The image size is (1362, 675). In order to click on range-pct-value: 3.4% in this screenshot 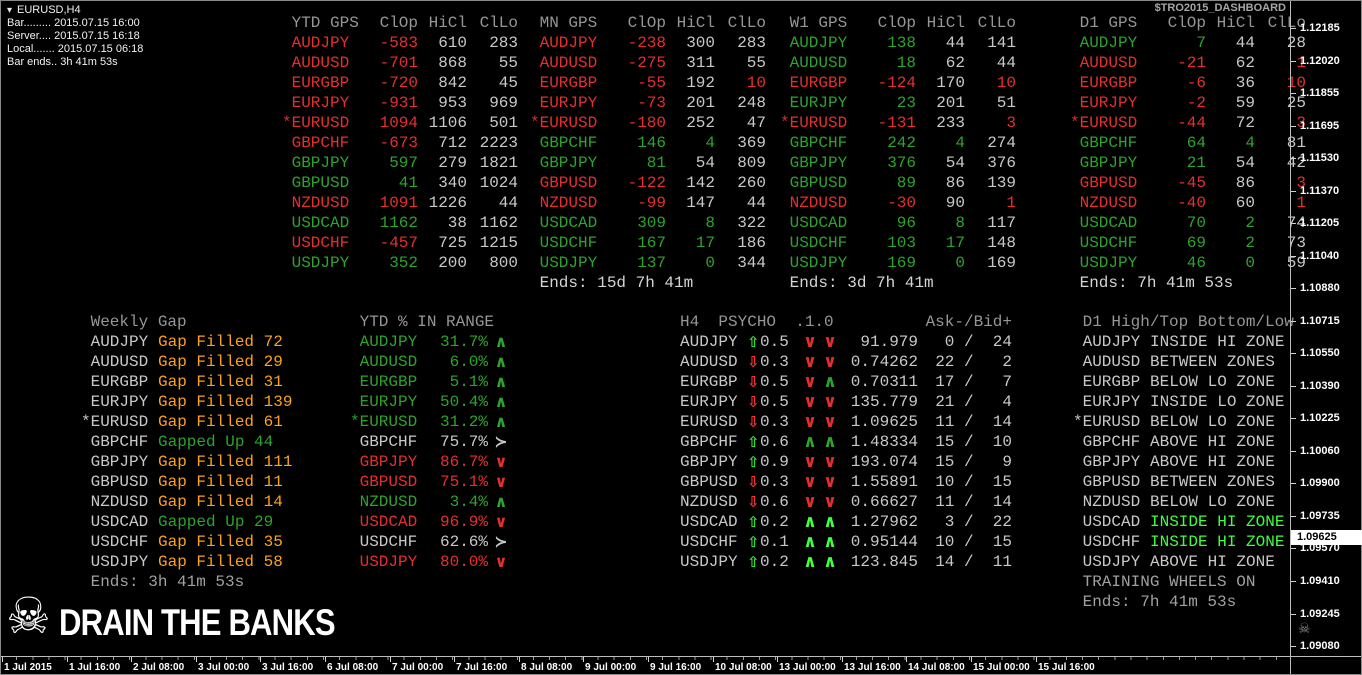, I will do `click(468, 502)`.